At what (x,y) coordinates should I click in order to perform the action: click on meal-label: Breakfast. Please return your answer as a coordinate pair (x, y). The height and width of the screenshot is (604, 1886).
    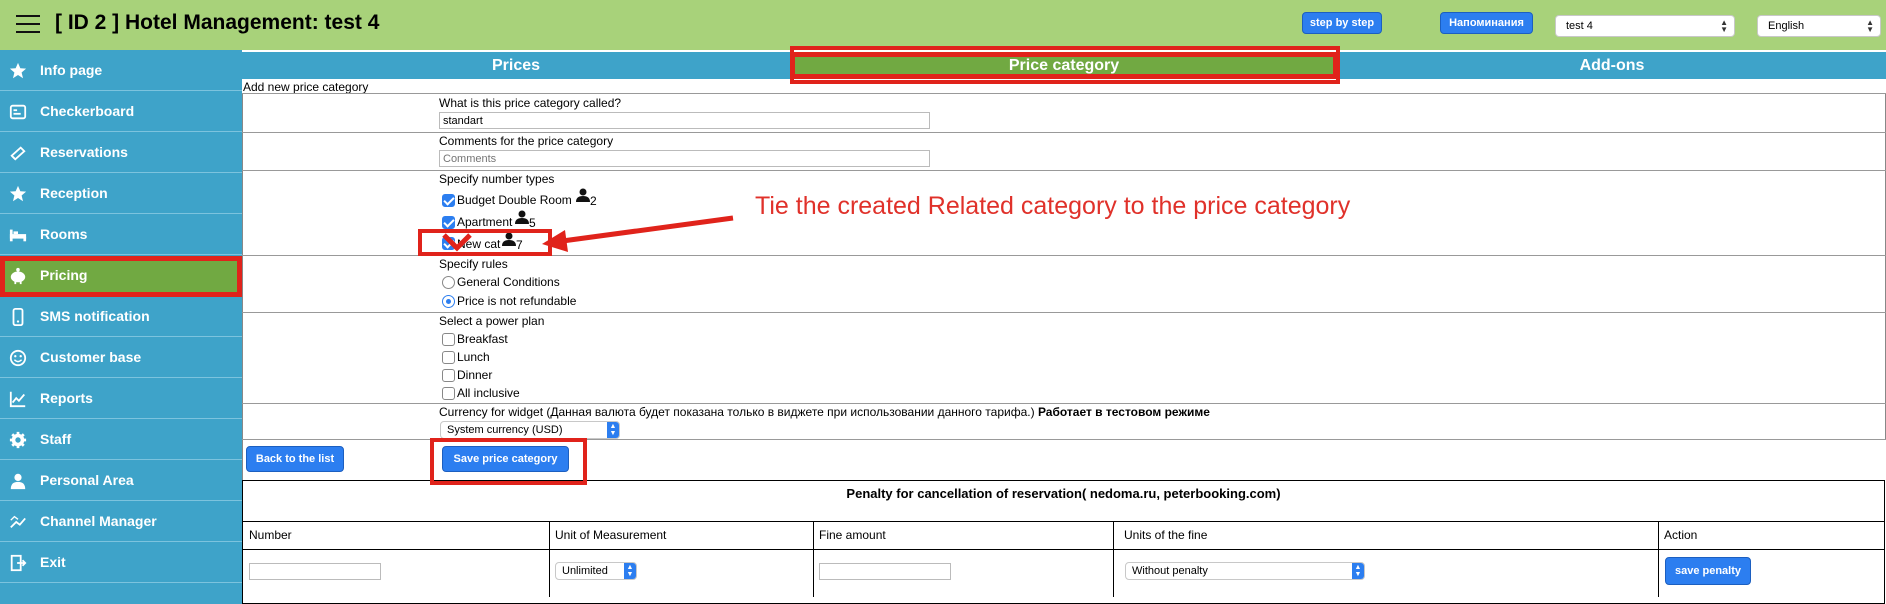
    Looking at the image, I should click on (482, 339).